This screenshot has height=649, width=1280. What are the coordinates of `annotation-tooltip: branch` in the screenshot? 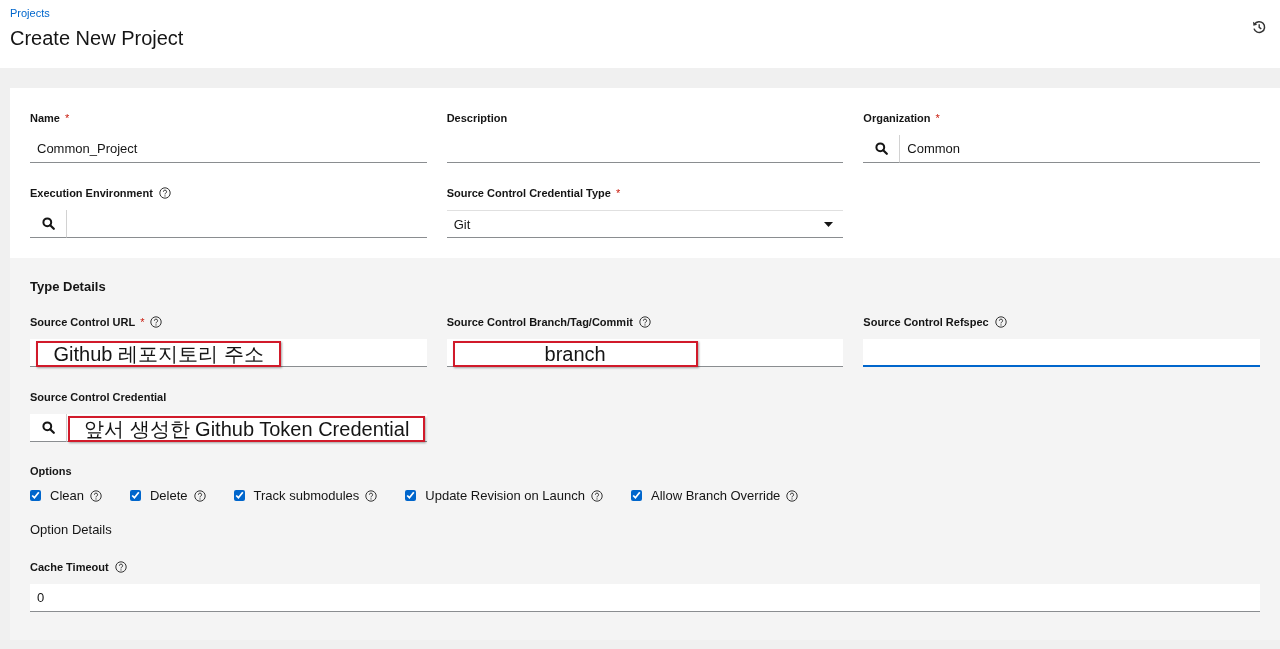 It's located at (575, 354).